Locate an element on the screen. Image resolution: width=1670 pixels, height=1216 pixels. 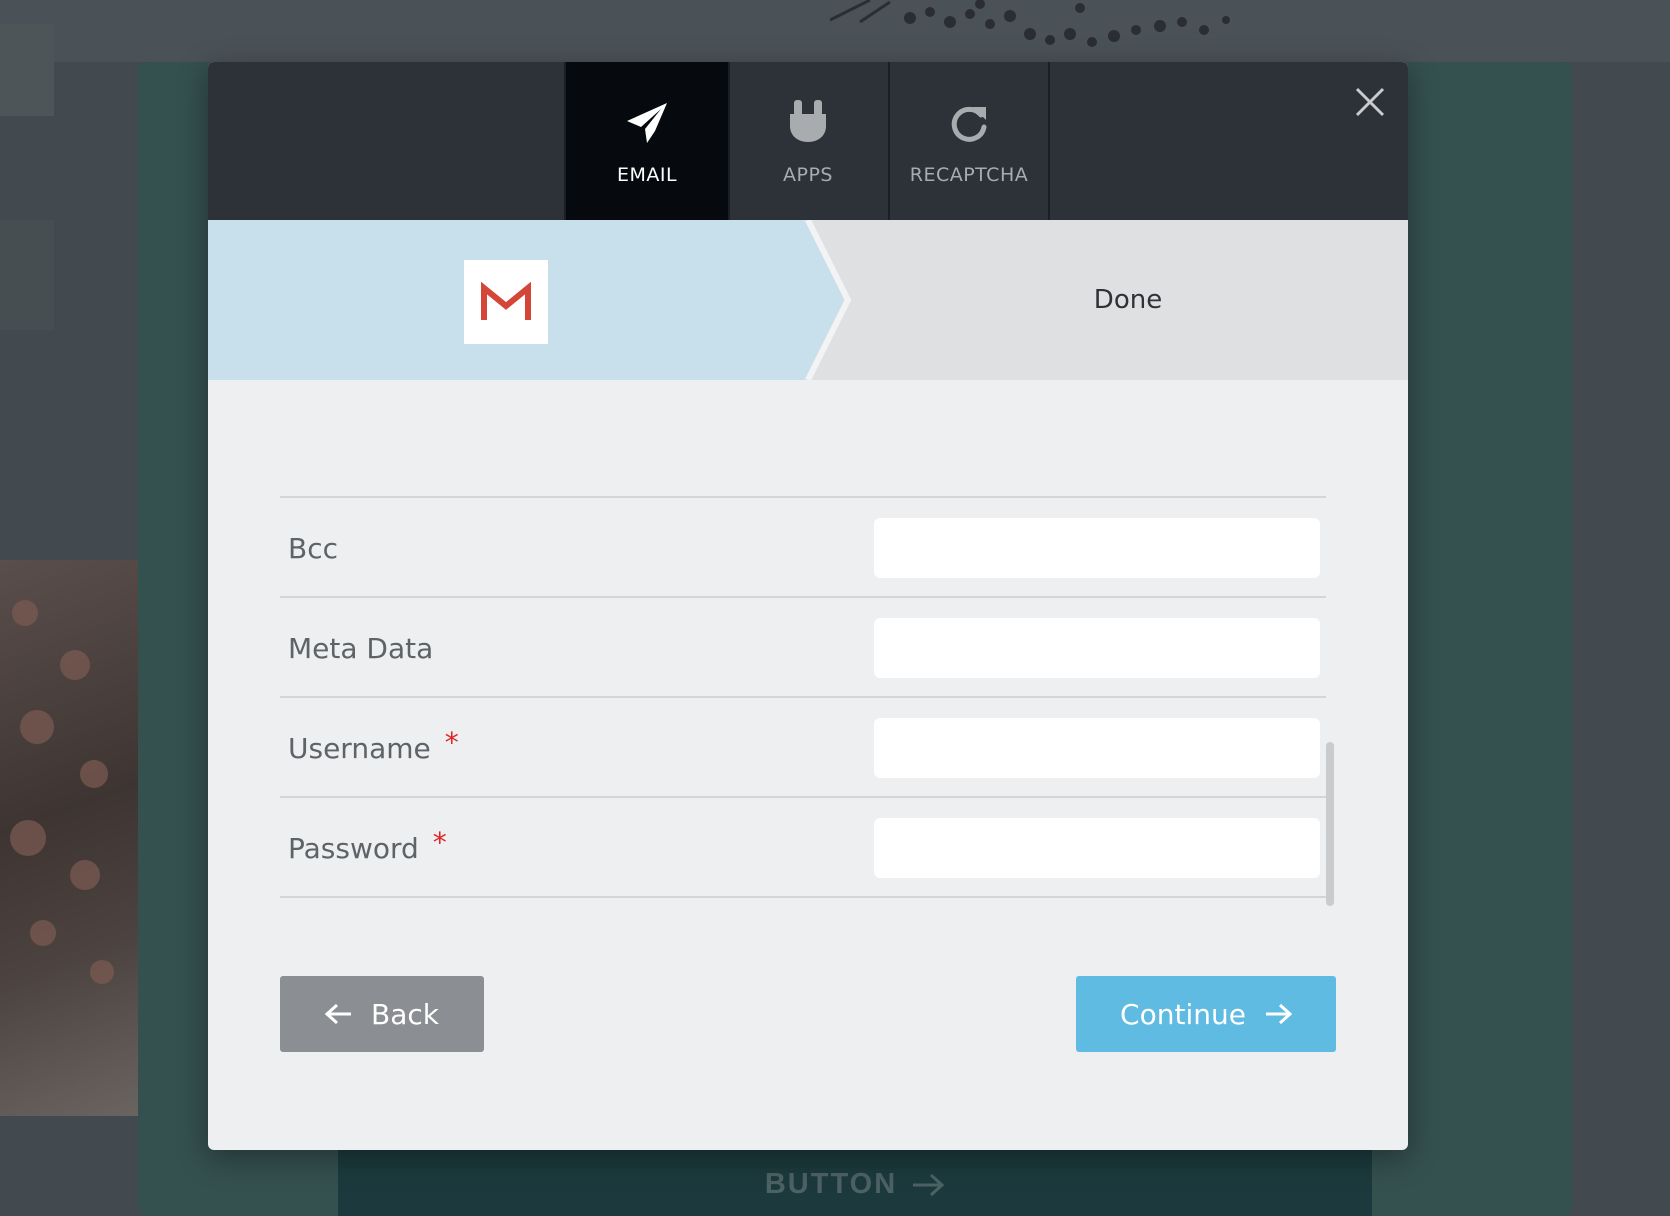
paper-plane-icon is located at coordinates (647, 123).